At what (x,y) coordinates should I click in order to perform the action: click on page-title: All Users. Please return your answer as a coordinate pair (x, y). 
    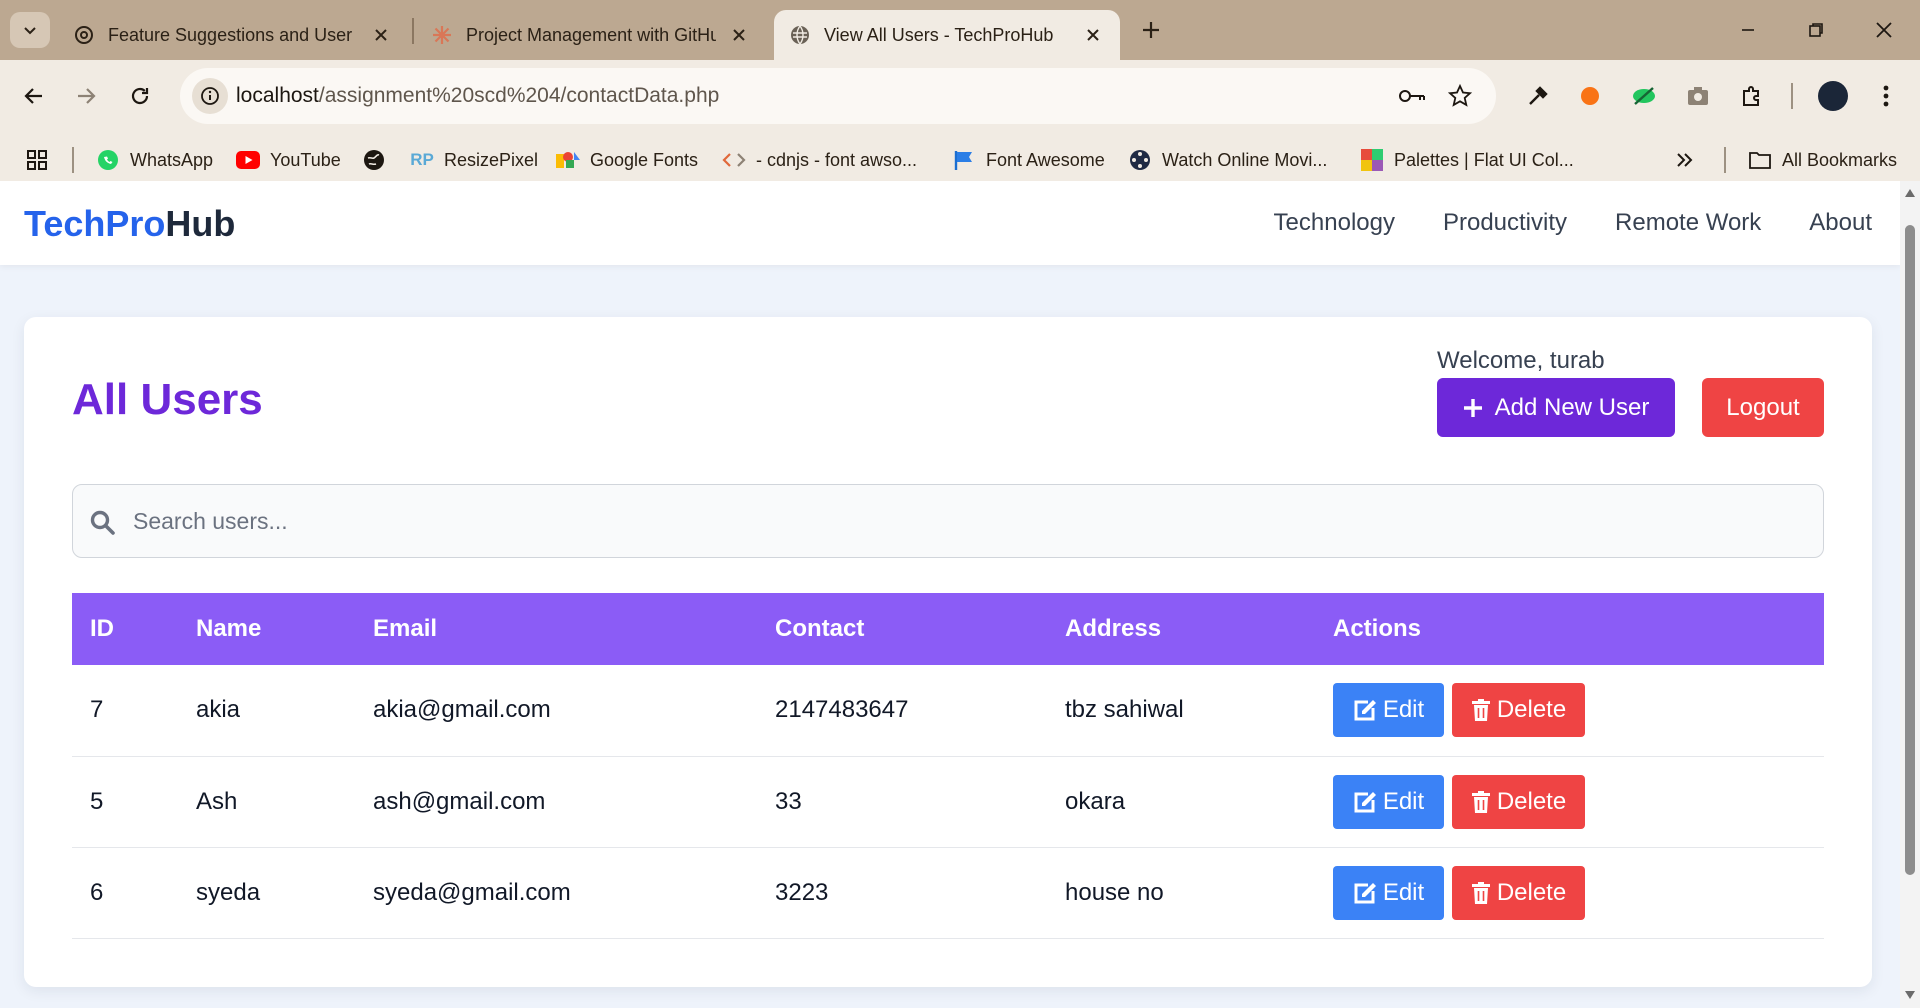
    Looking at the image, I should click on (167, 399).